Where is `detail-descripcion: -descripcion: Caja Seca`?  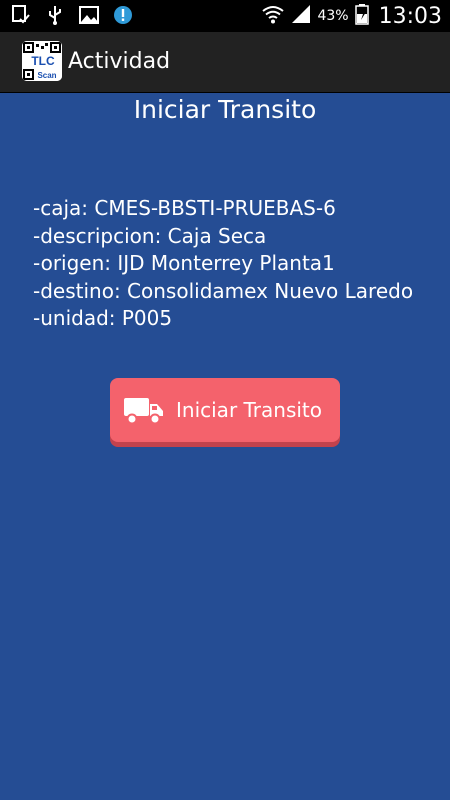 detail-descripcion: -descripcion: Caja Seca is located at coordinates (150, 235).